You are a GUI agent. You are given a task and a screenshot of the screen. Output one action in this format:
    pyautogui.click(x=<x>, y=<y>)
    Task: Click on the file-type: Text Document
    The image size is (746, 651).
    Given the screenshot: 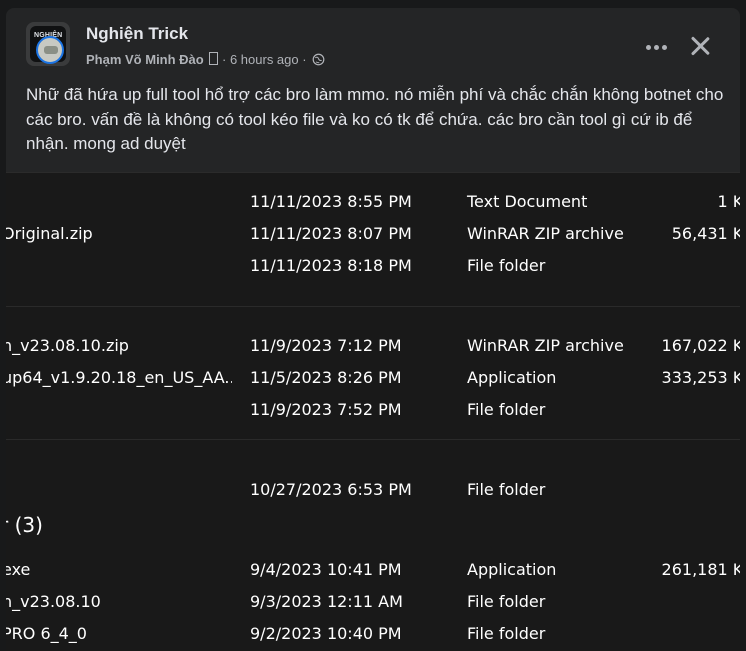 What is the action you would take?
    pyautogui.click(x=527, y=201)
    